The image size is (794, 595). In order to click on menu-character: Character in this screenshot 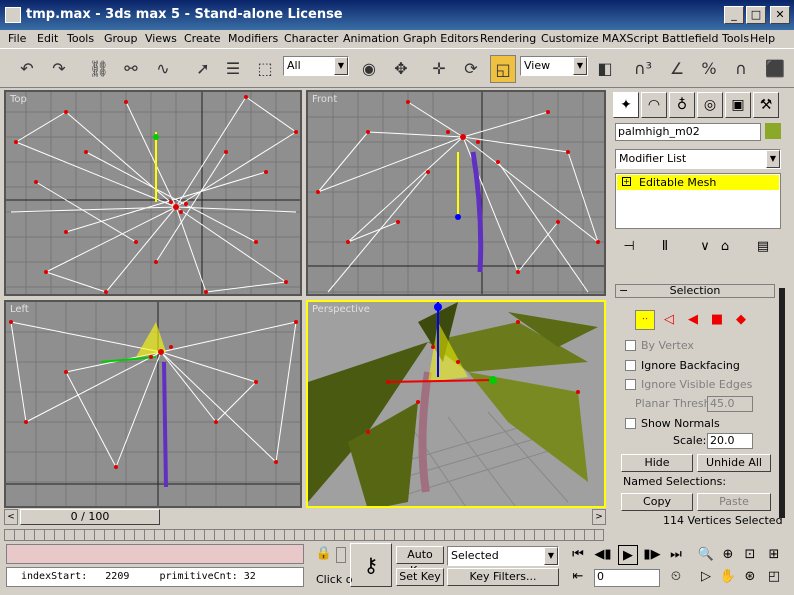, I will do `click(311, 38)`.